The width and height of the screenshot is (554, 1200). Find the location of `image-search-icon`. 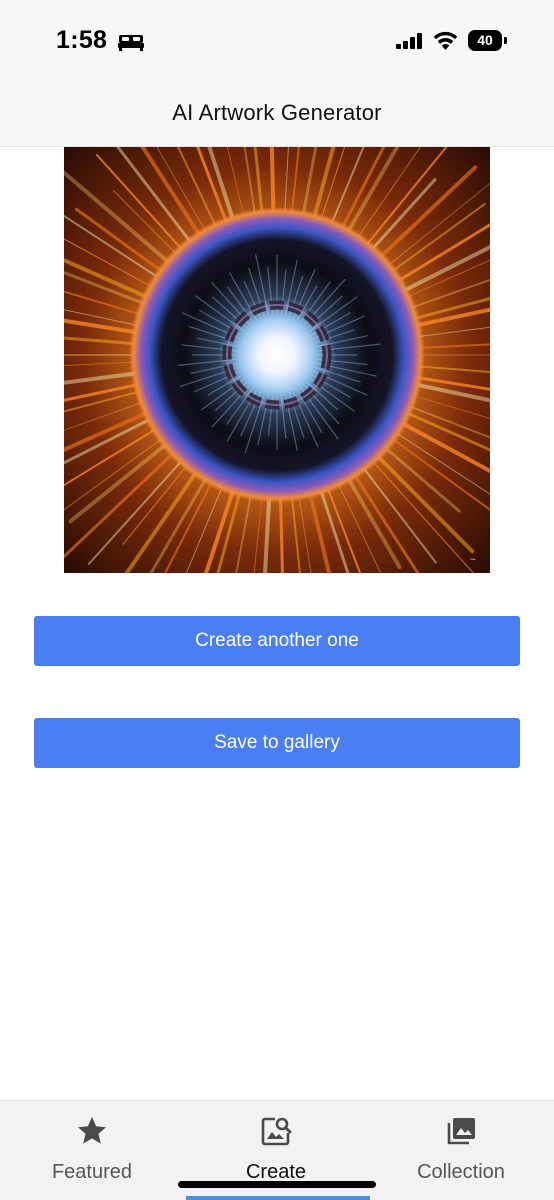

image-search-icon is located at coordinates (276, 1131).